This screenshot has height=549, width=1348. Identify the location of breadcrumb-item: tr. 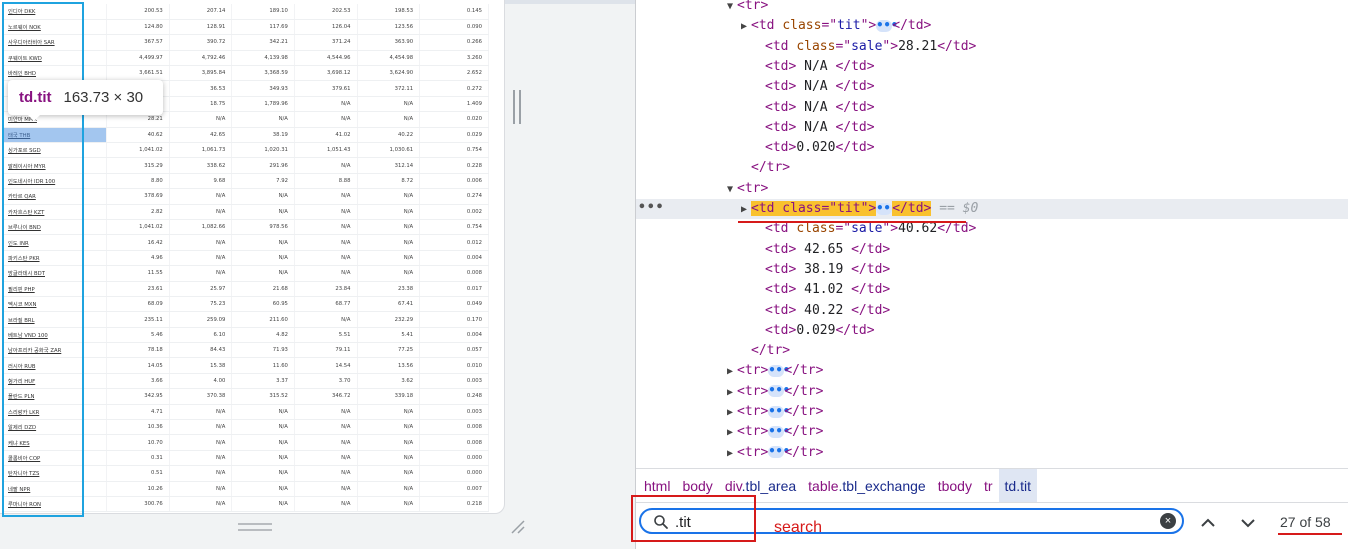
(988, 486).